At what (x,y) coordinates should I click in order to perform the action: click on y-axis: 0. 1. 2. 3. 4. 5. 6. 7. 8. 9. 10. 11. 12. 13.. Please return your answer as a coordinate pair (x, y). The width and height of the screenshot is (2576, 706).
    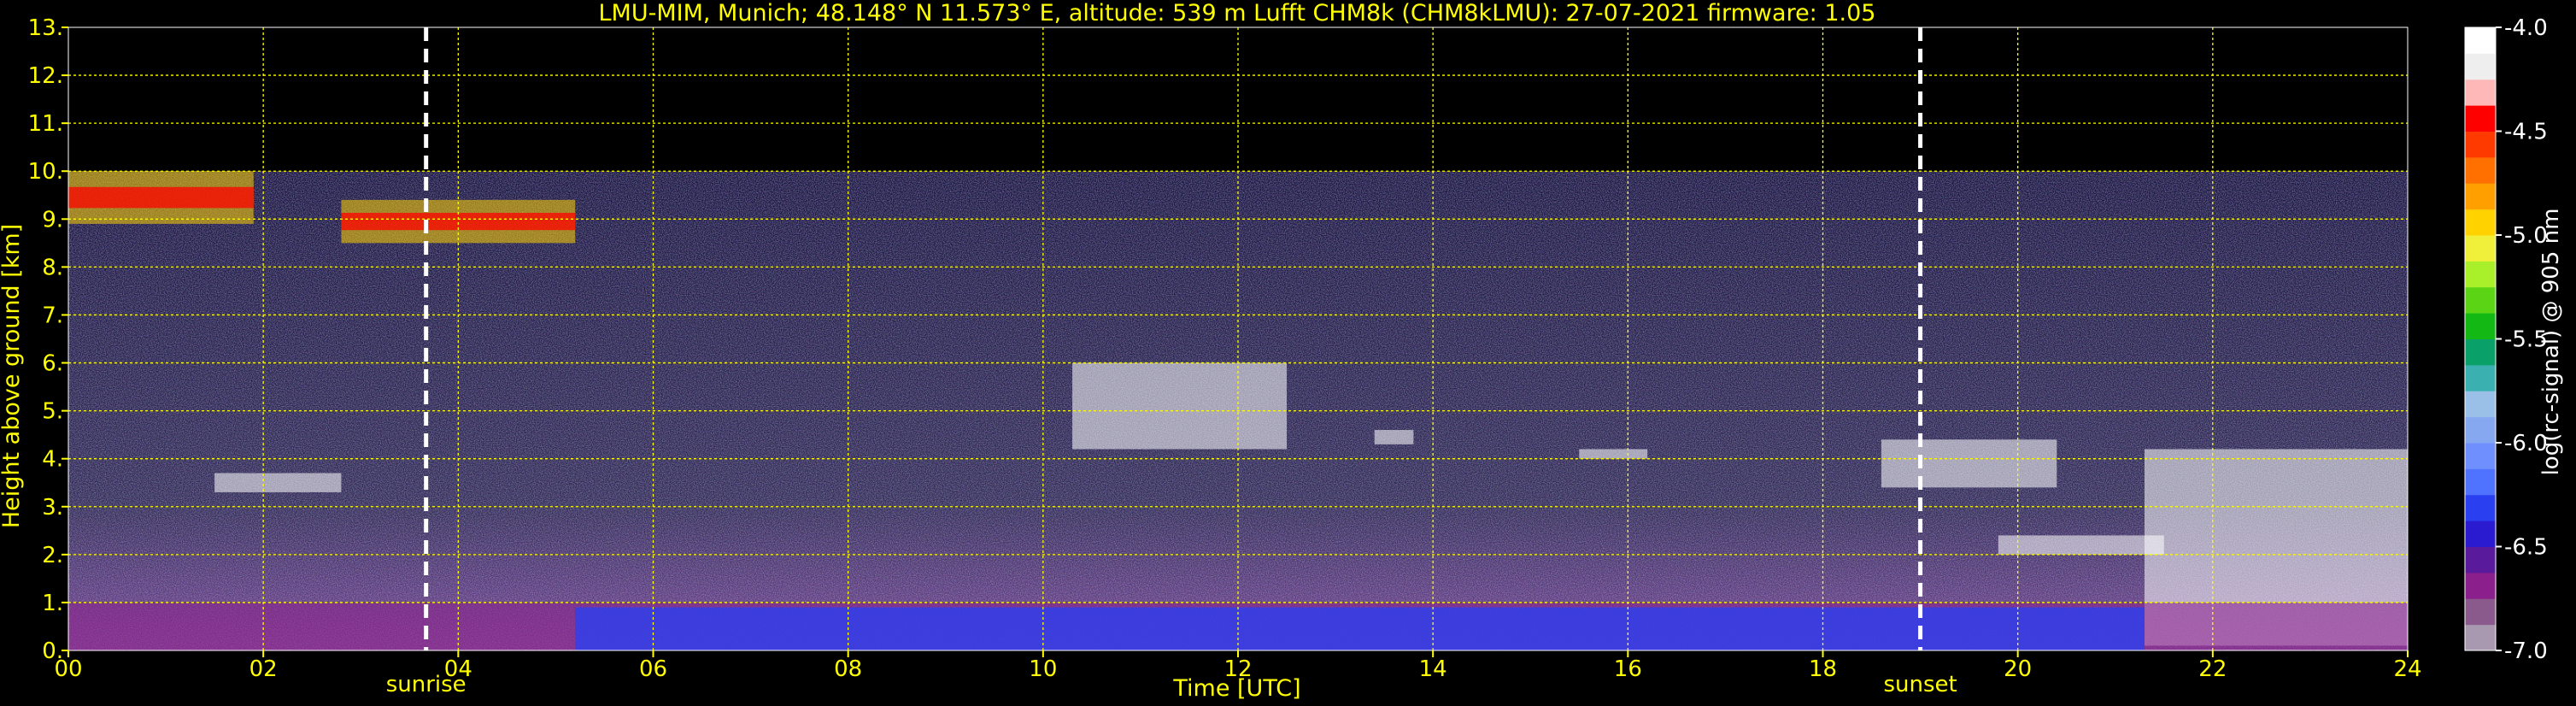
    Looking at the image, I should click on (48, 339).